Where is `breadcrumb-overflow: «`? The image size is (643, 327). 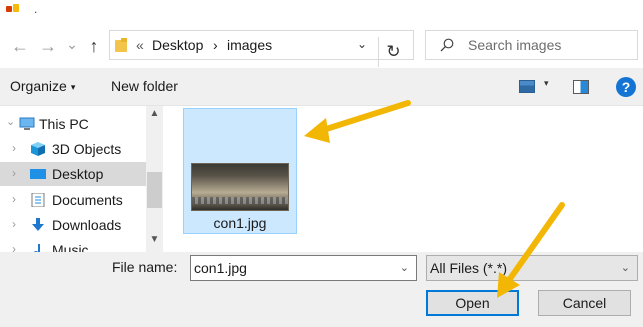
breadcrumb-overflow: « is located at coordinates (140, 45).